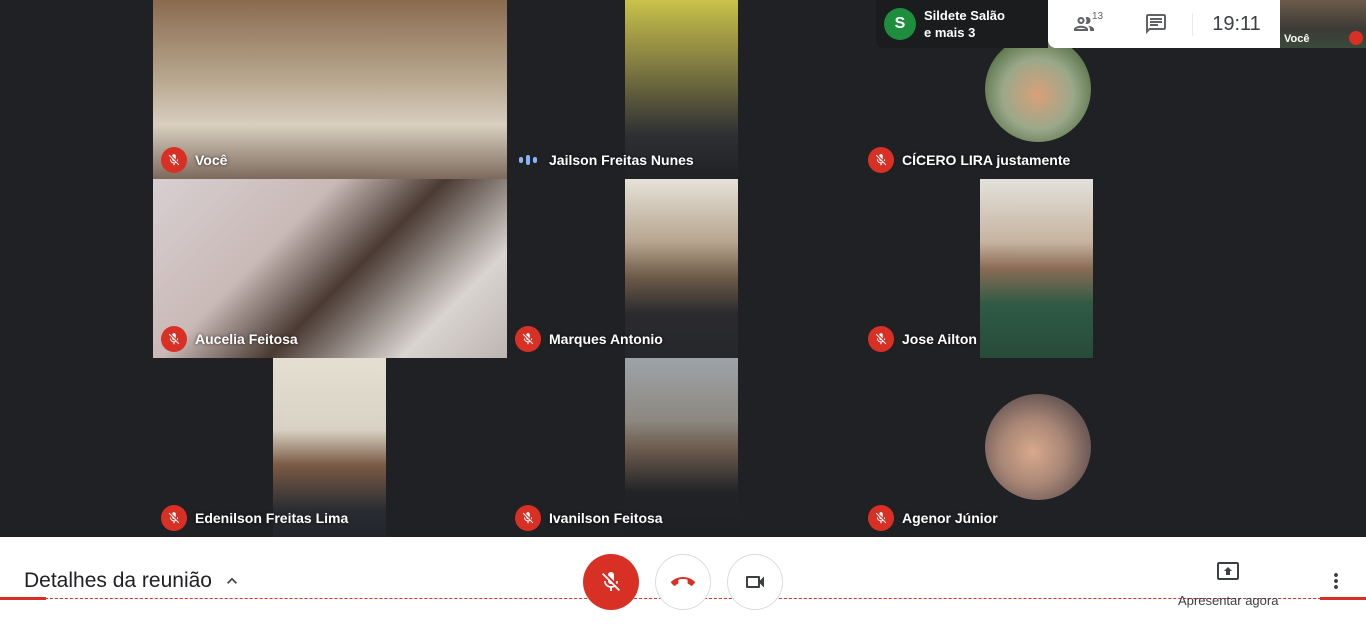  Describe the element at coordinates (330, 447) in the screenshot. I see `participant-tile-edenilson: Edenilson Freitas Lima` at that location.